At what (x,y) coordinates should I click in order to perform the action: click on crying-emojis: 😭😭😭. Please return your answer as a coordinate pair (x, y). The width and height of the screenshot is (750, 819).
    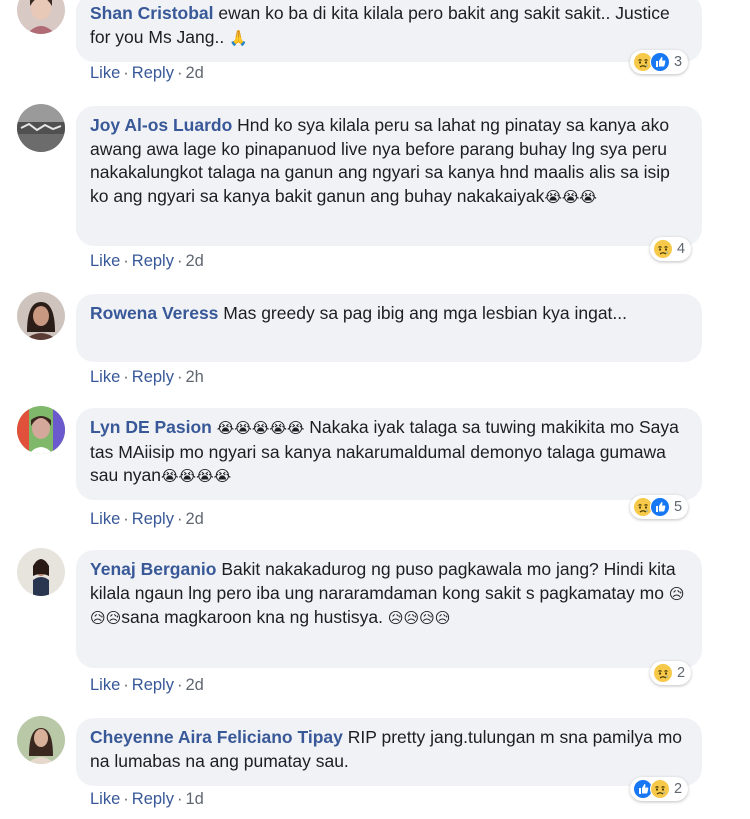
    Looking at the image, I should click on (570, 197).